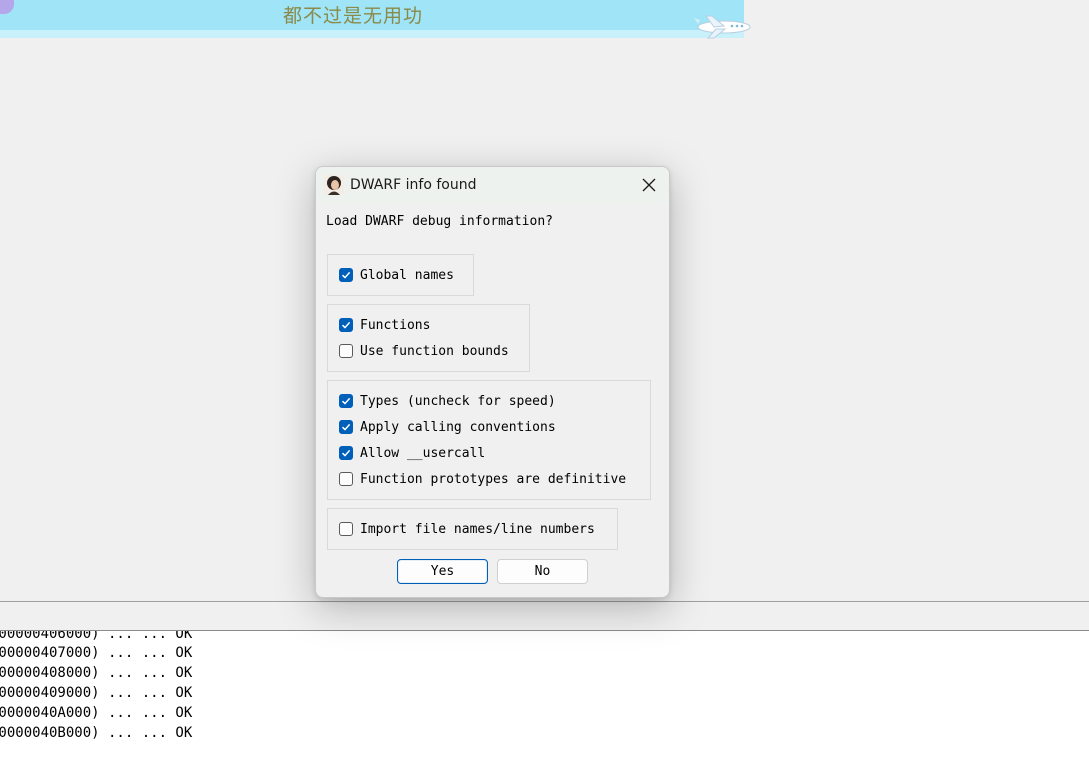  What do you see at coordinates (96, 693) in the screenshot?
I see `output-line: 000000409000) ... ... OK` at bounding box center [96, 693].